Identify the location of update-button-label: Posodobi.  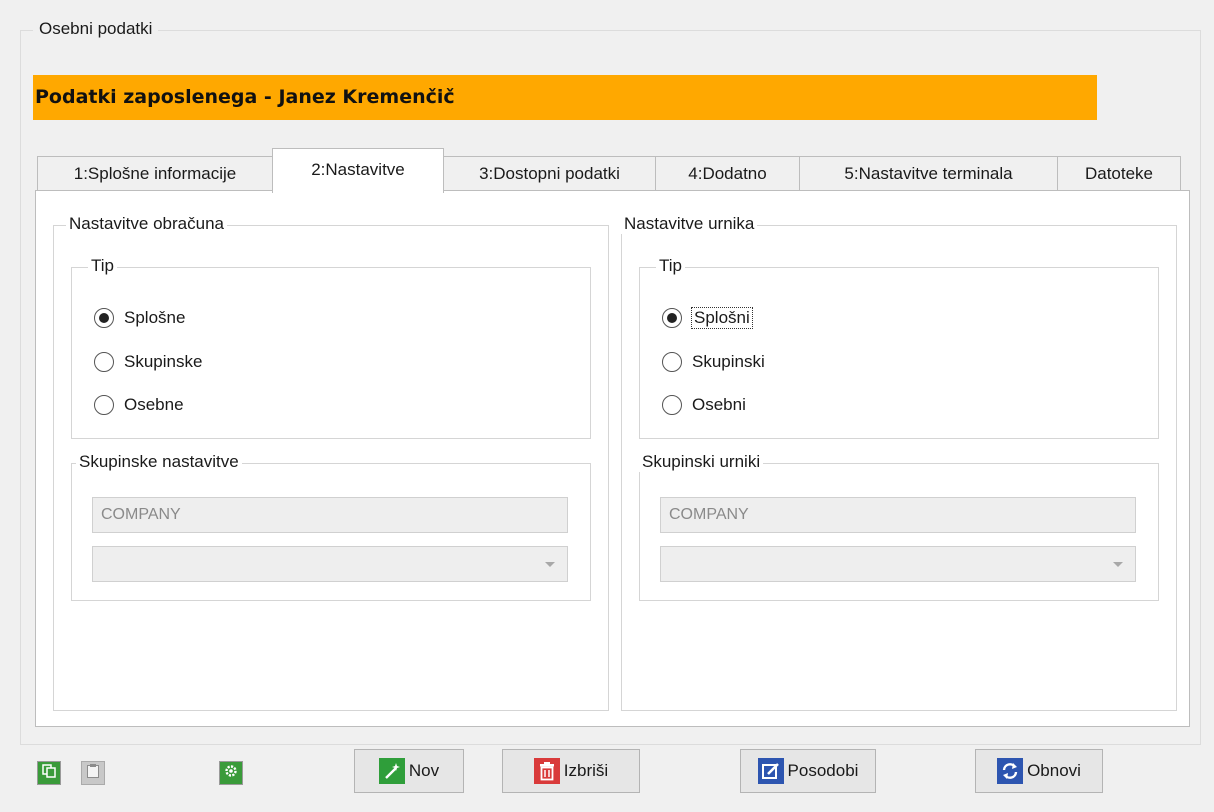
(823, 770).